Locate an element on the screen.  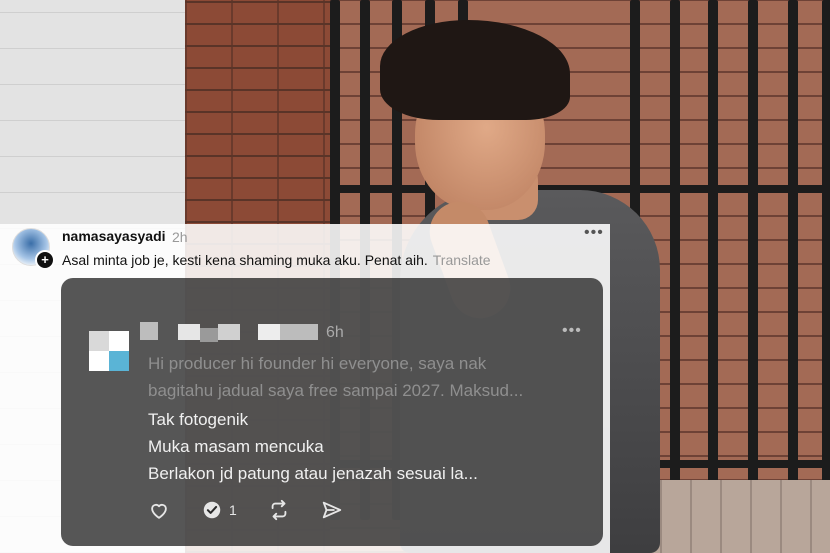
send-icon is located at coordinates (332, 510).